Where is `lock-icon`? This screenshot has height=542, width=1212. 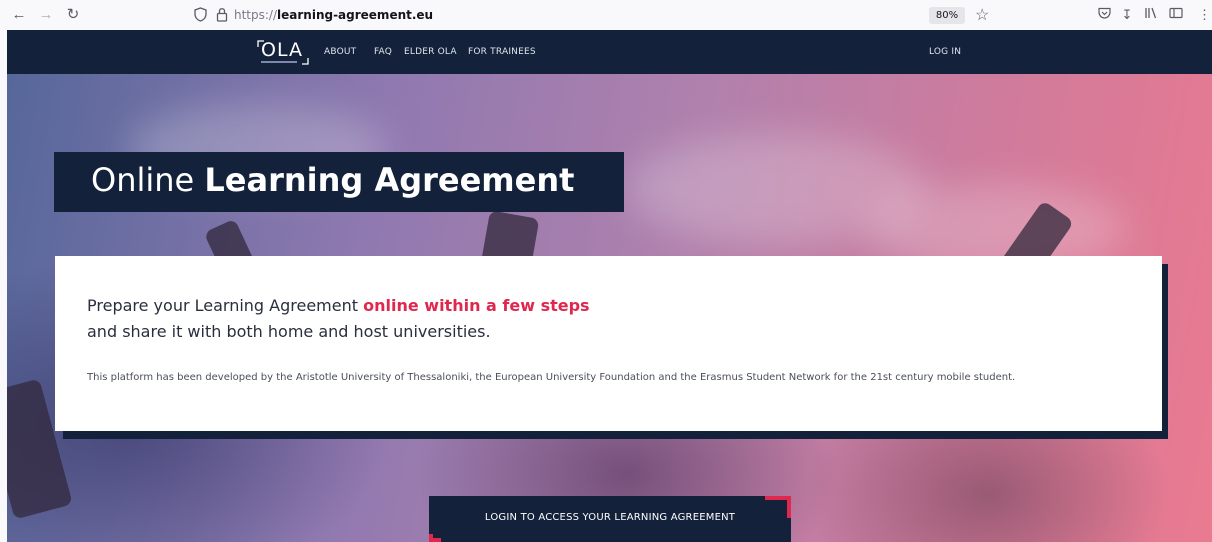
lock-icon is located at coordinates (222, 14).